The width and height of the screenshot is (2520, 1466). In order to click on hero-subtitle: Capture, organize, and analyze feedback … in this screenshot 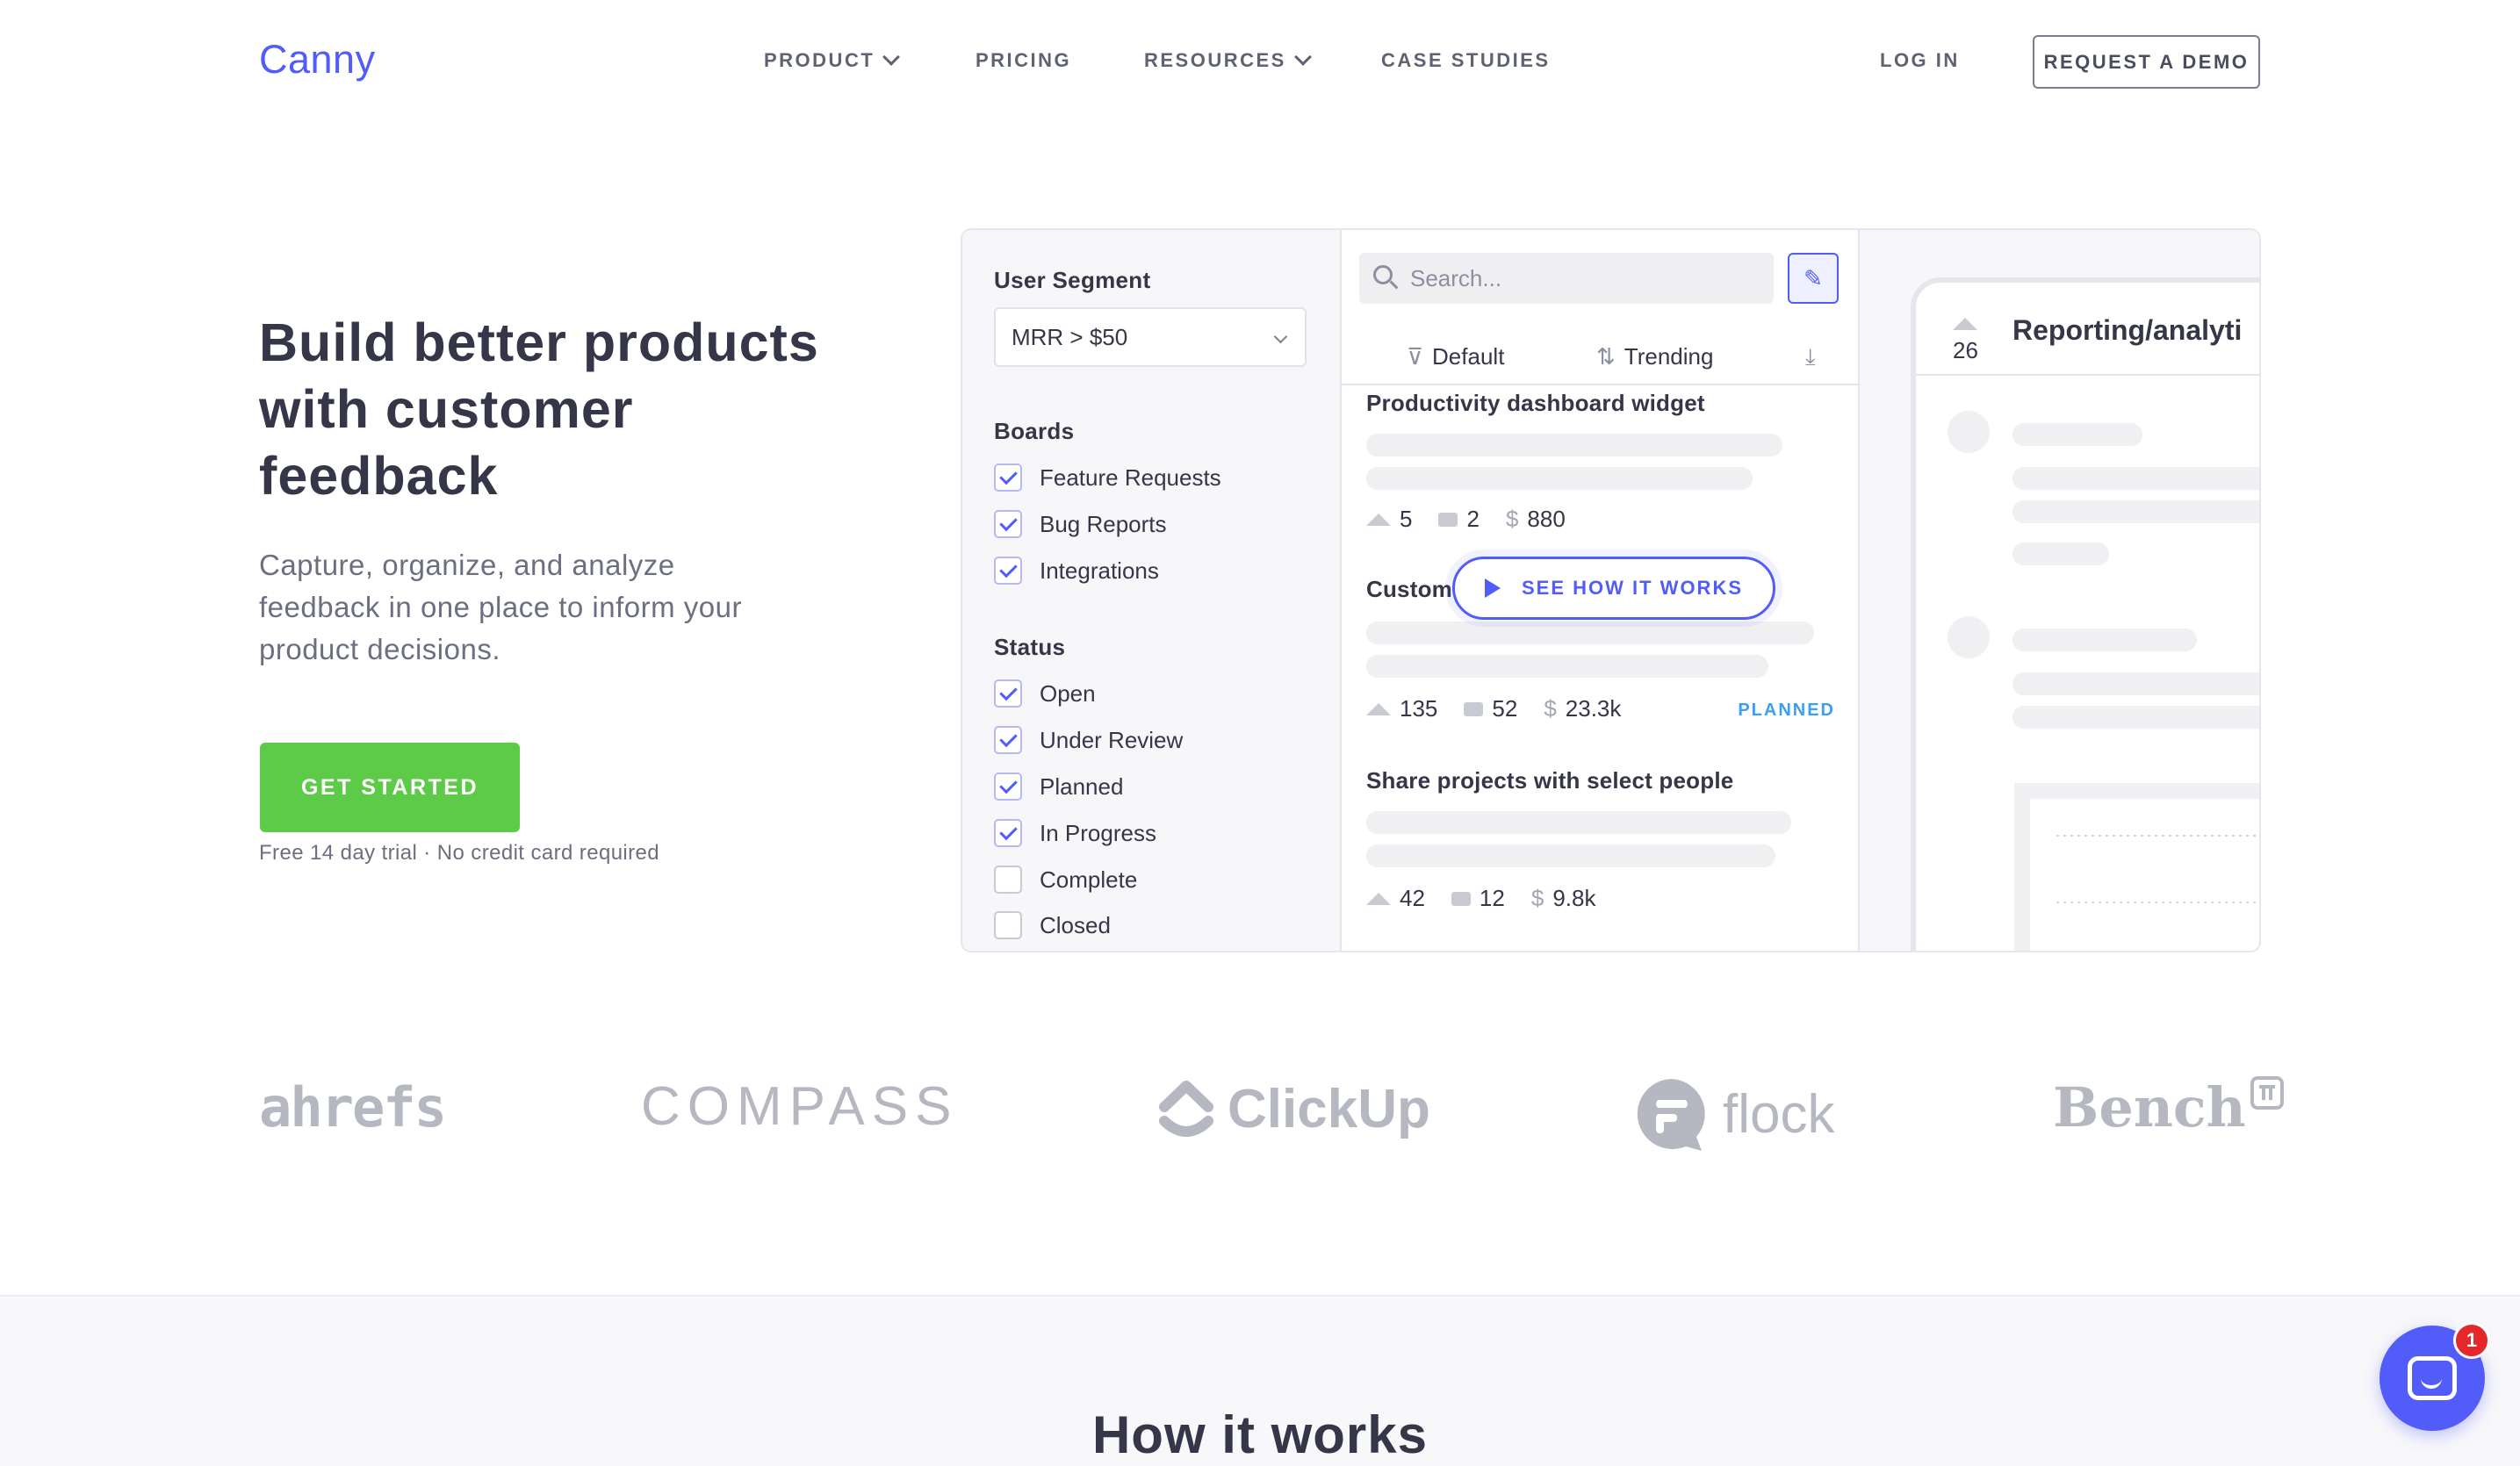, I will do `click(500, 607)`.